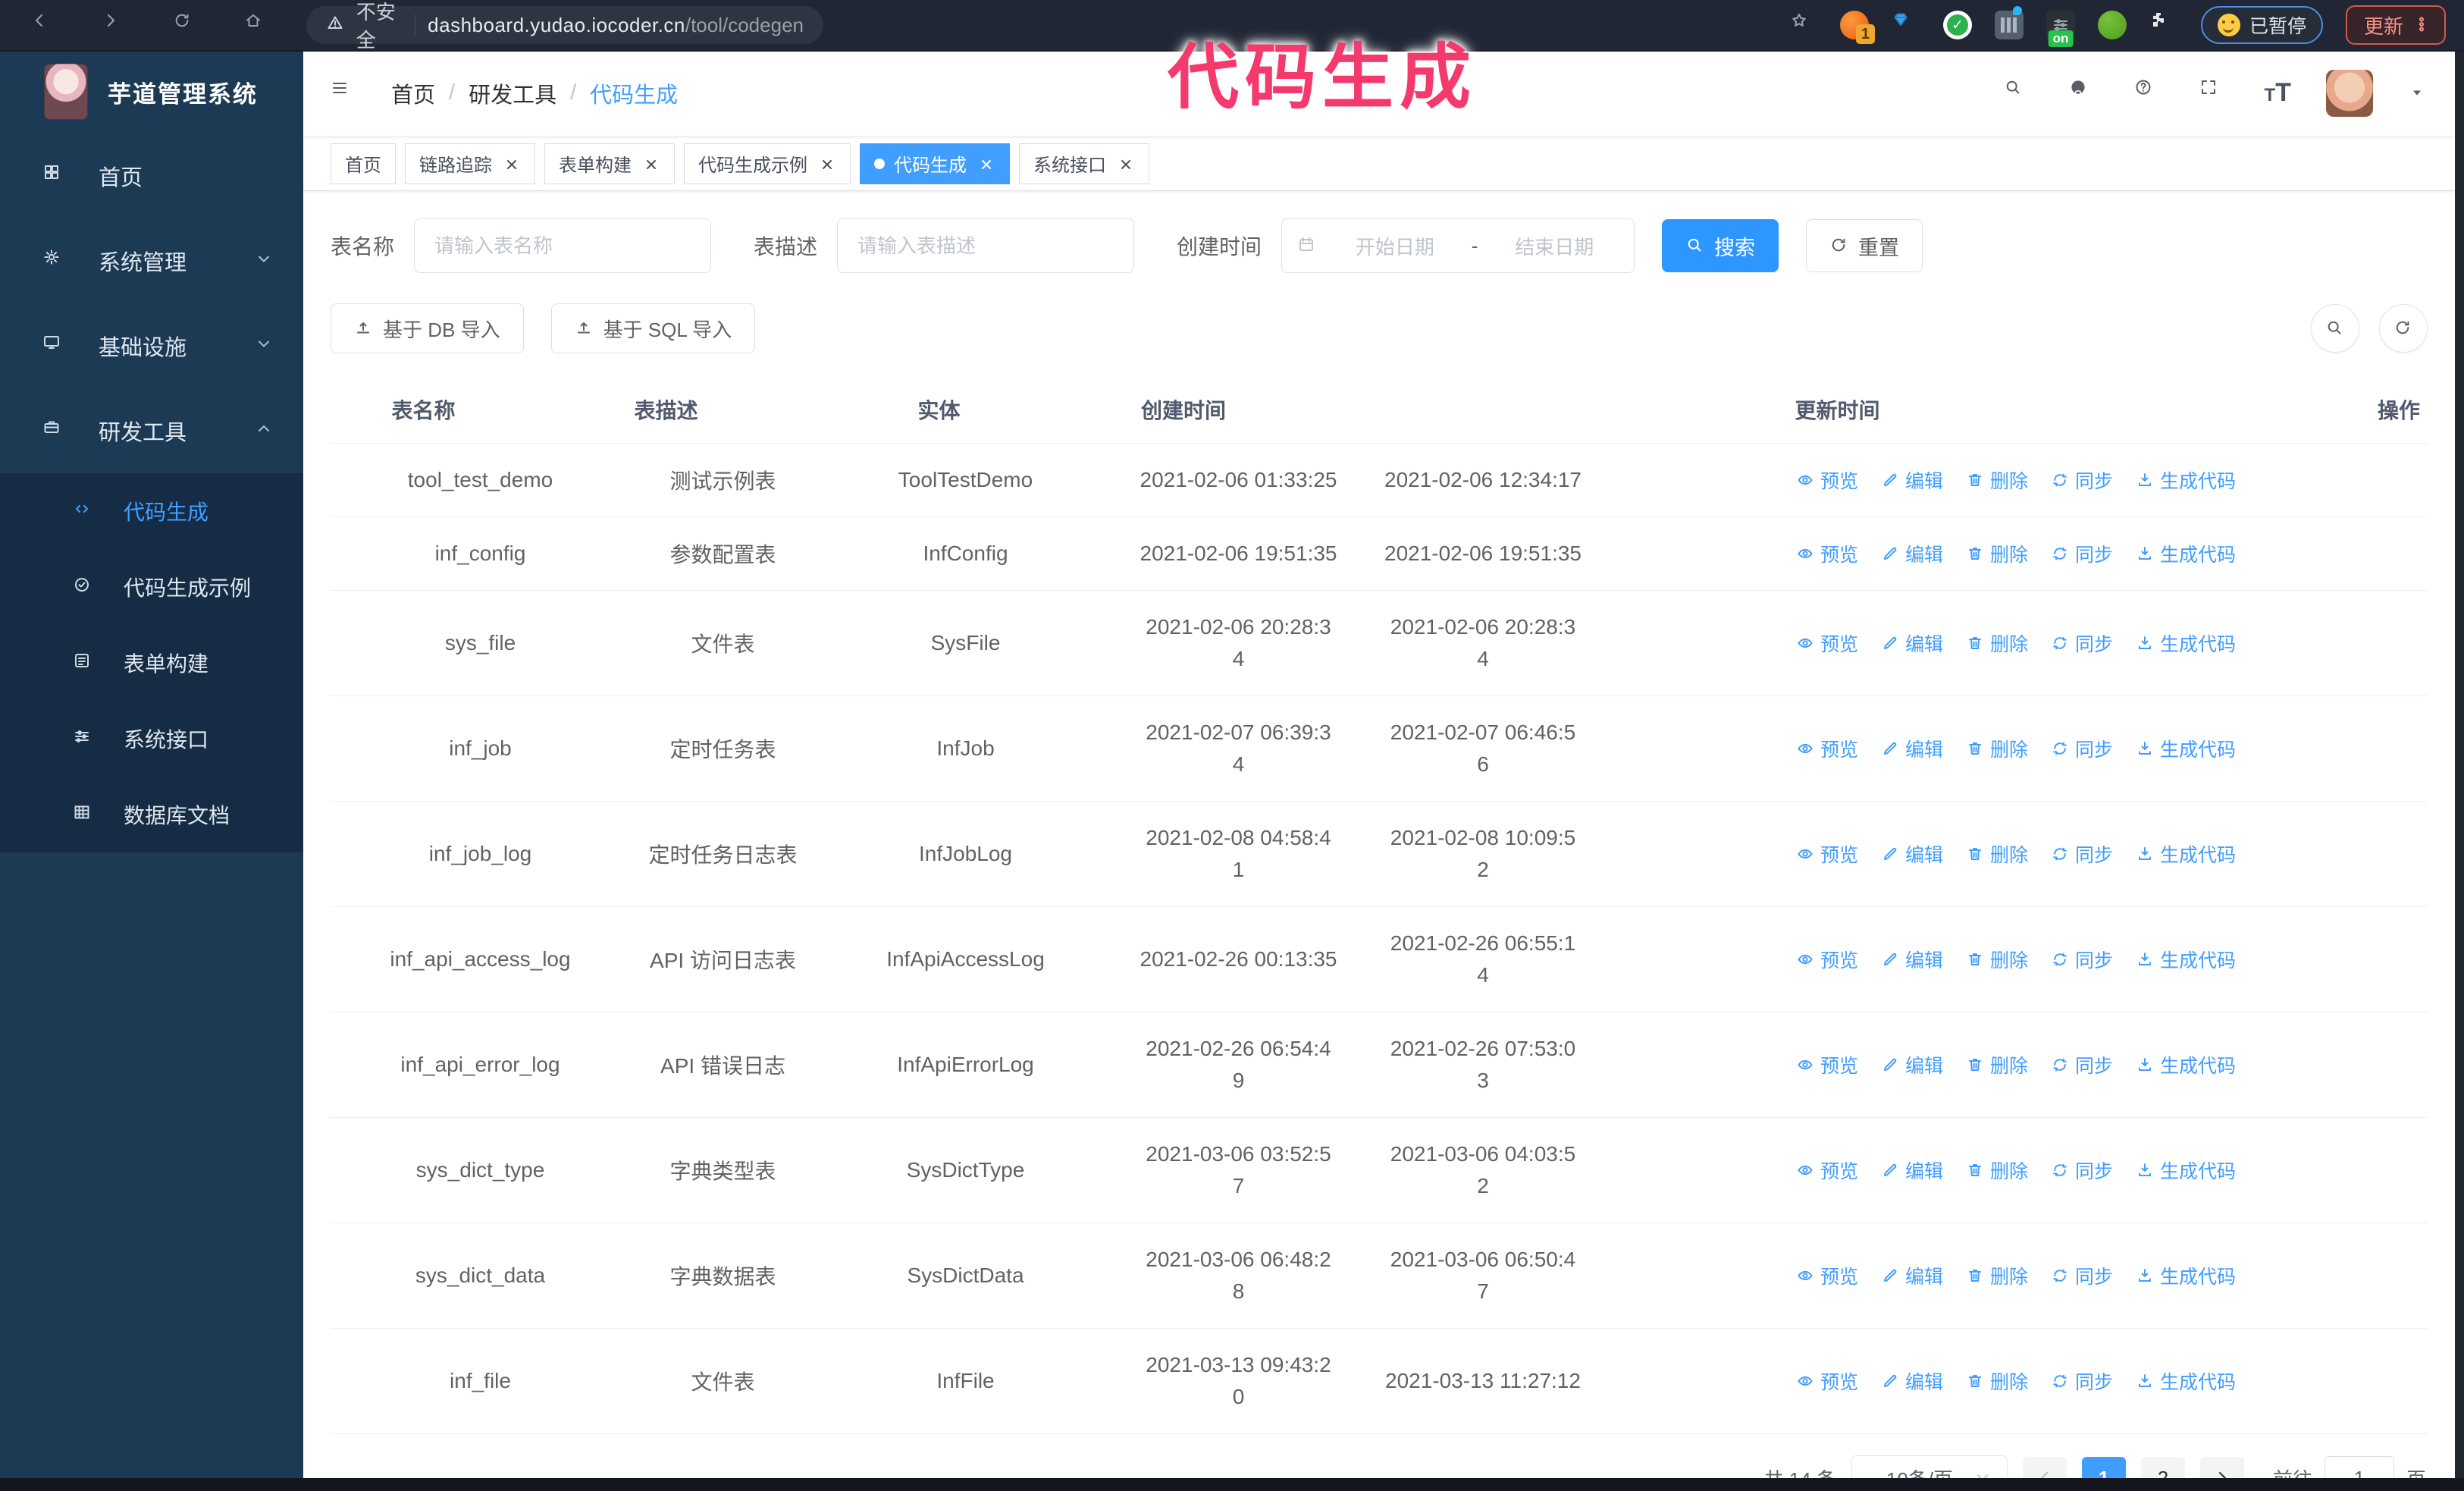 This screenshot has width=2464, height=1491. Describe the element at coordinates (258, 25) in the screenshot. I see `browser-home-icon` at that location.